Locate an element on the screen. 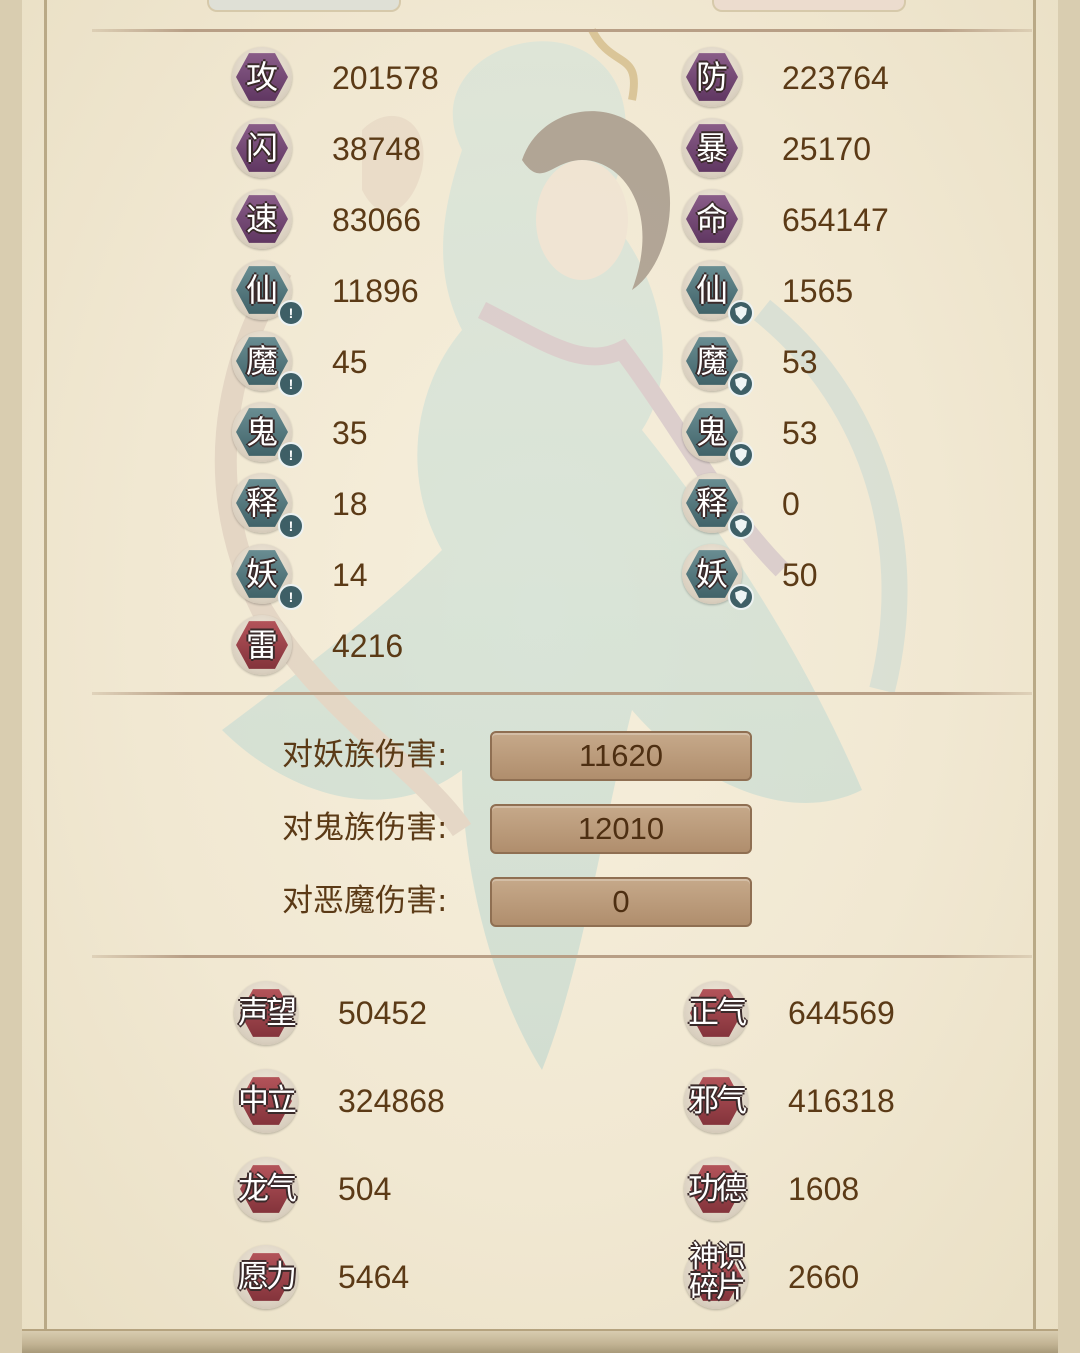  stat-label: 命 is located at coordinates (711, 219).